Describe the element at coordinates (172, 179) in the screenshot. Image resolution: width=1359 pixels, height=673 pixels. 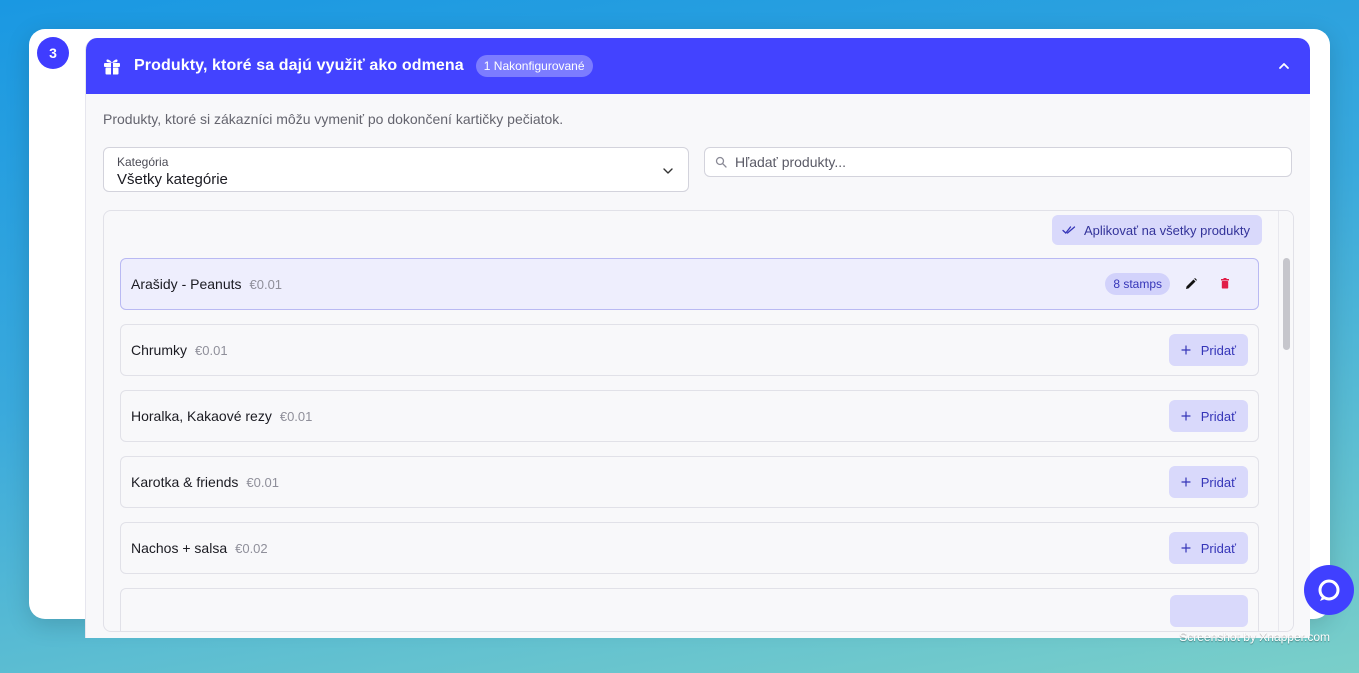
I see `category-value: Všetky kategórie` at that location.